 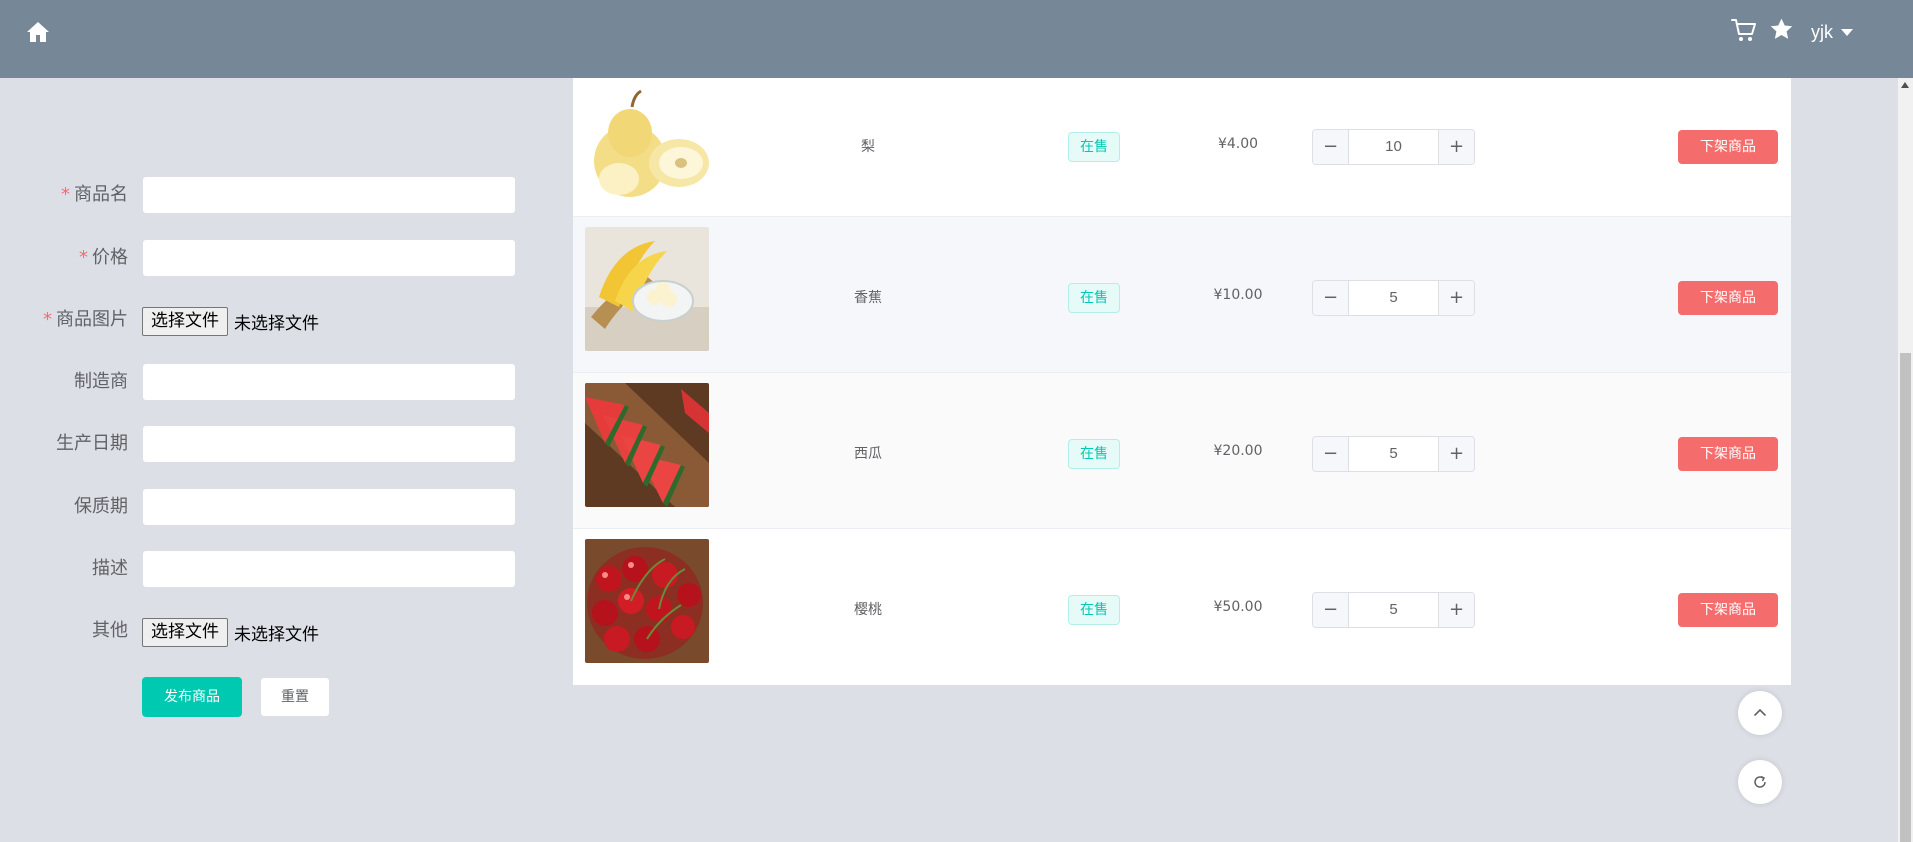 What do you see at coordinates (1905, 85) in the screenshot?
I see `scroll-up-arrow` at bounding box center [1905, 85].